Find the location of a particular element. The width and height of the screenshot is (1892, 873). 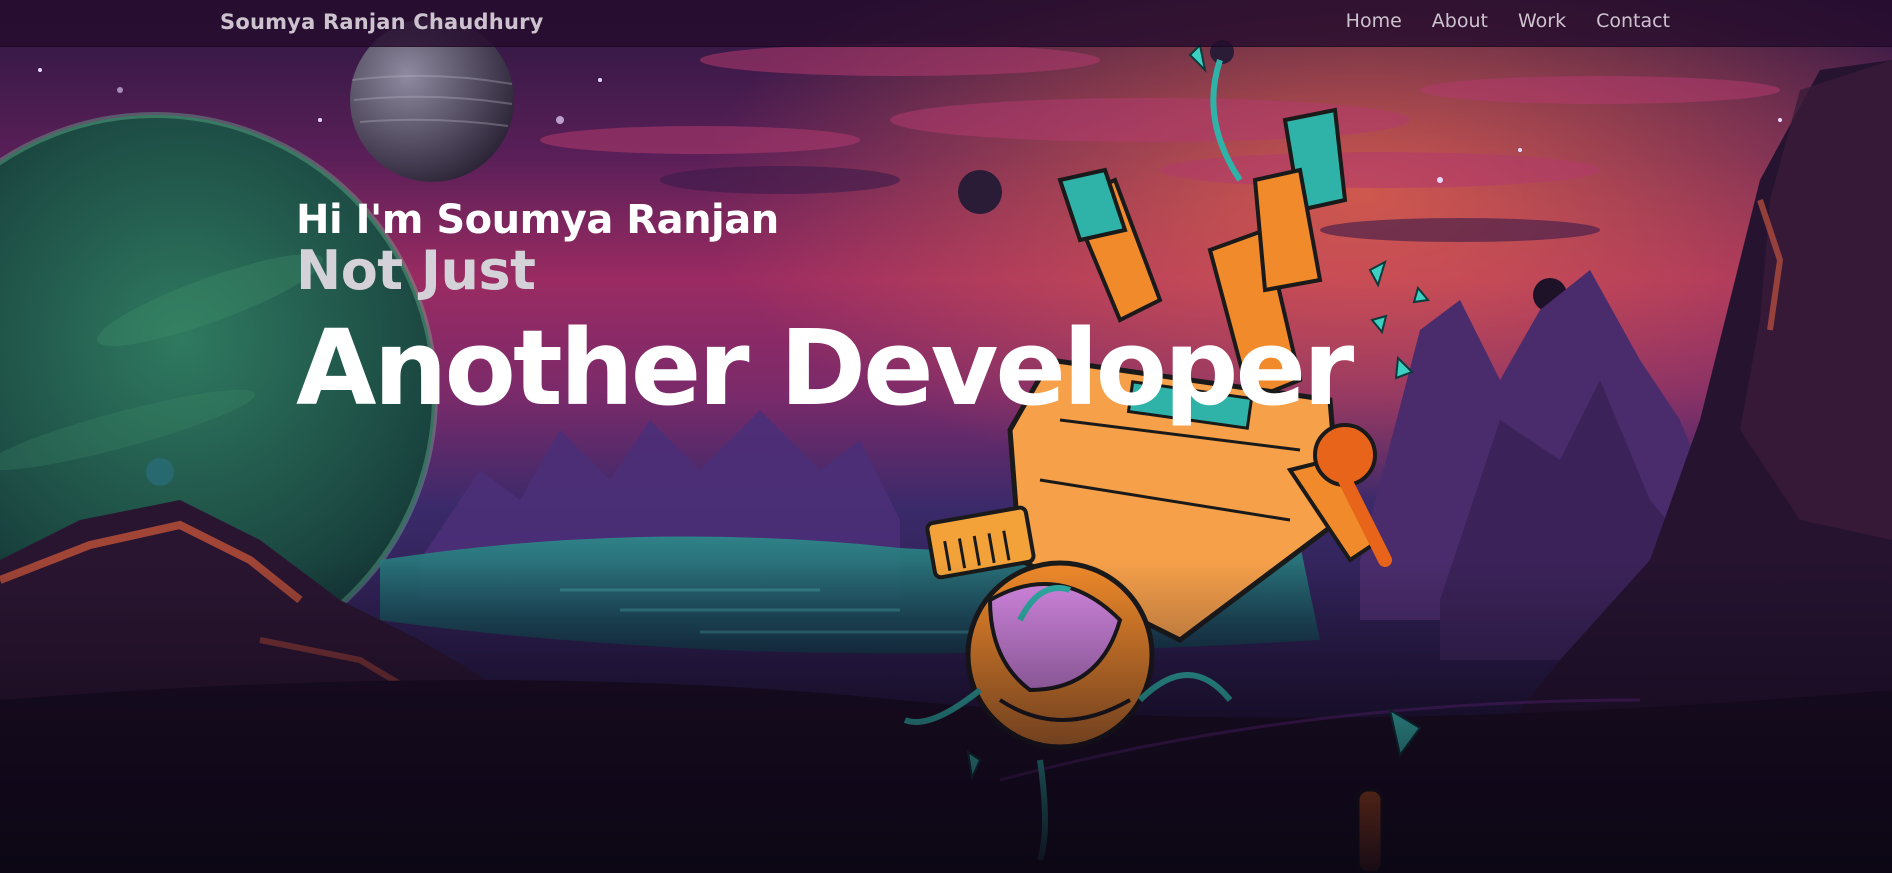

nav-link-home: Home is located at coordinates (1374, 21).